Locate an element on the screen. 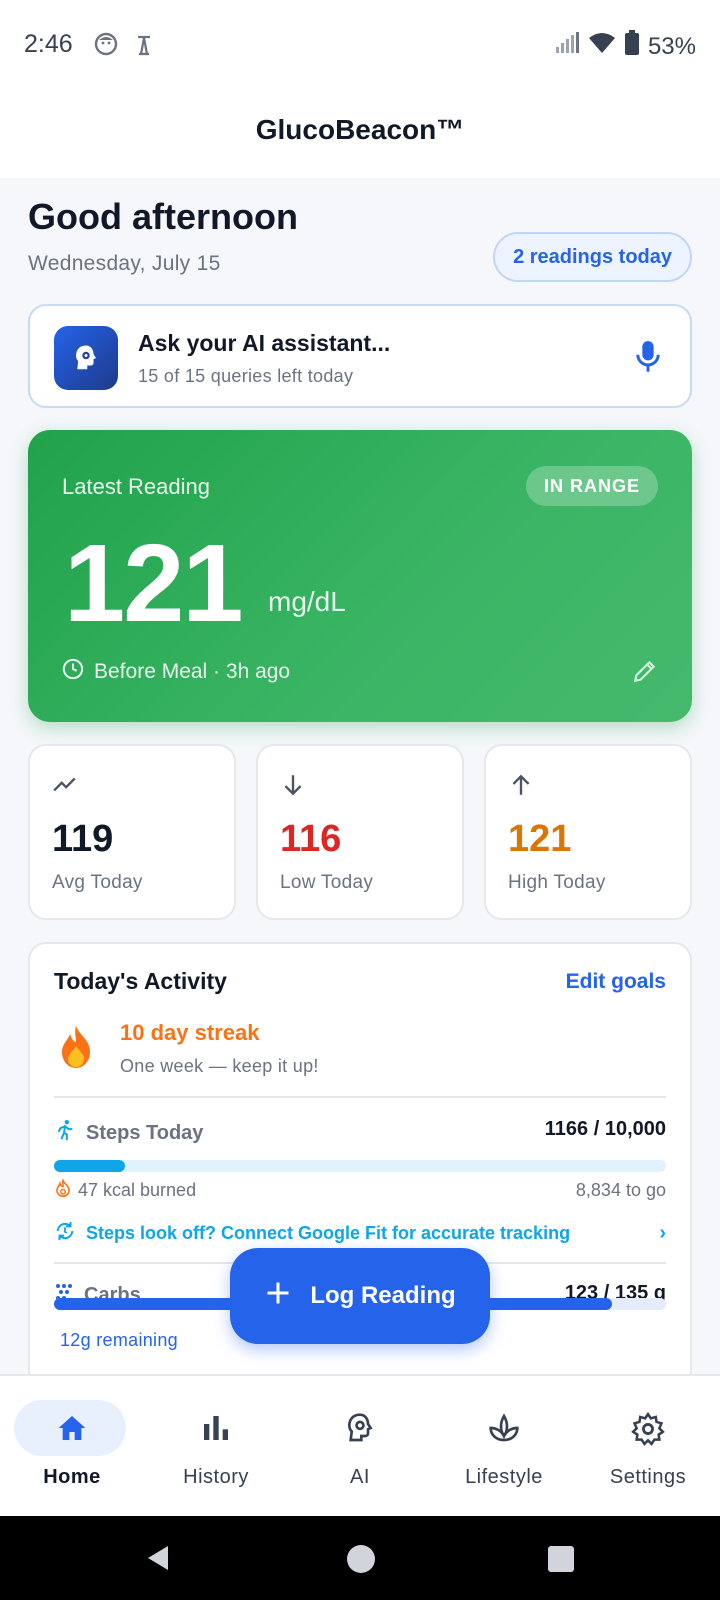 The height and width of the screenshot is (1600, 720). ai-queries-left: 15 of 15 queries left today is located at coordinates (246, 376).